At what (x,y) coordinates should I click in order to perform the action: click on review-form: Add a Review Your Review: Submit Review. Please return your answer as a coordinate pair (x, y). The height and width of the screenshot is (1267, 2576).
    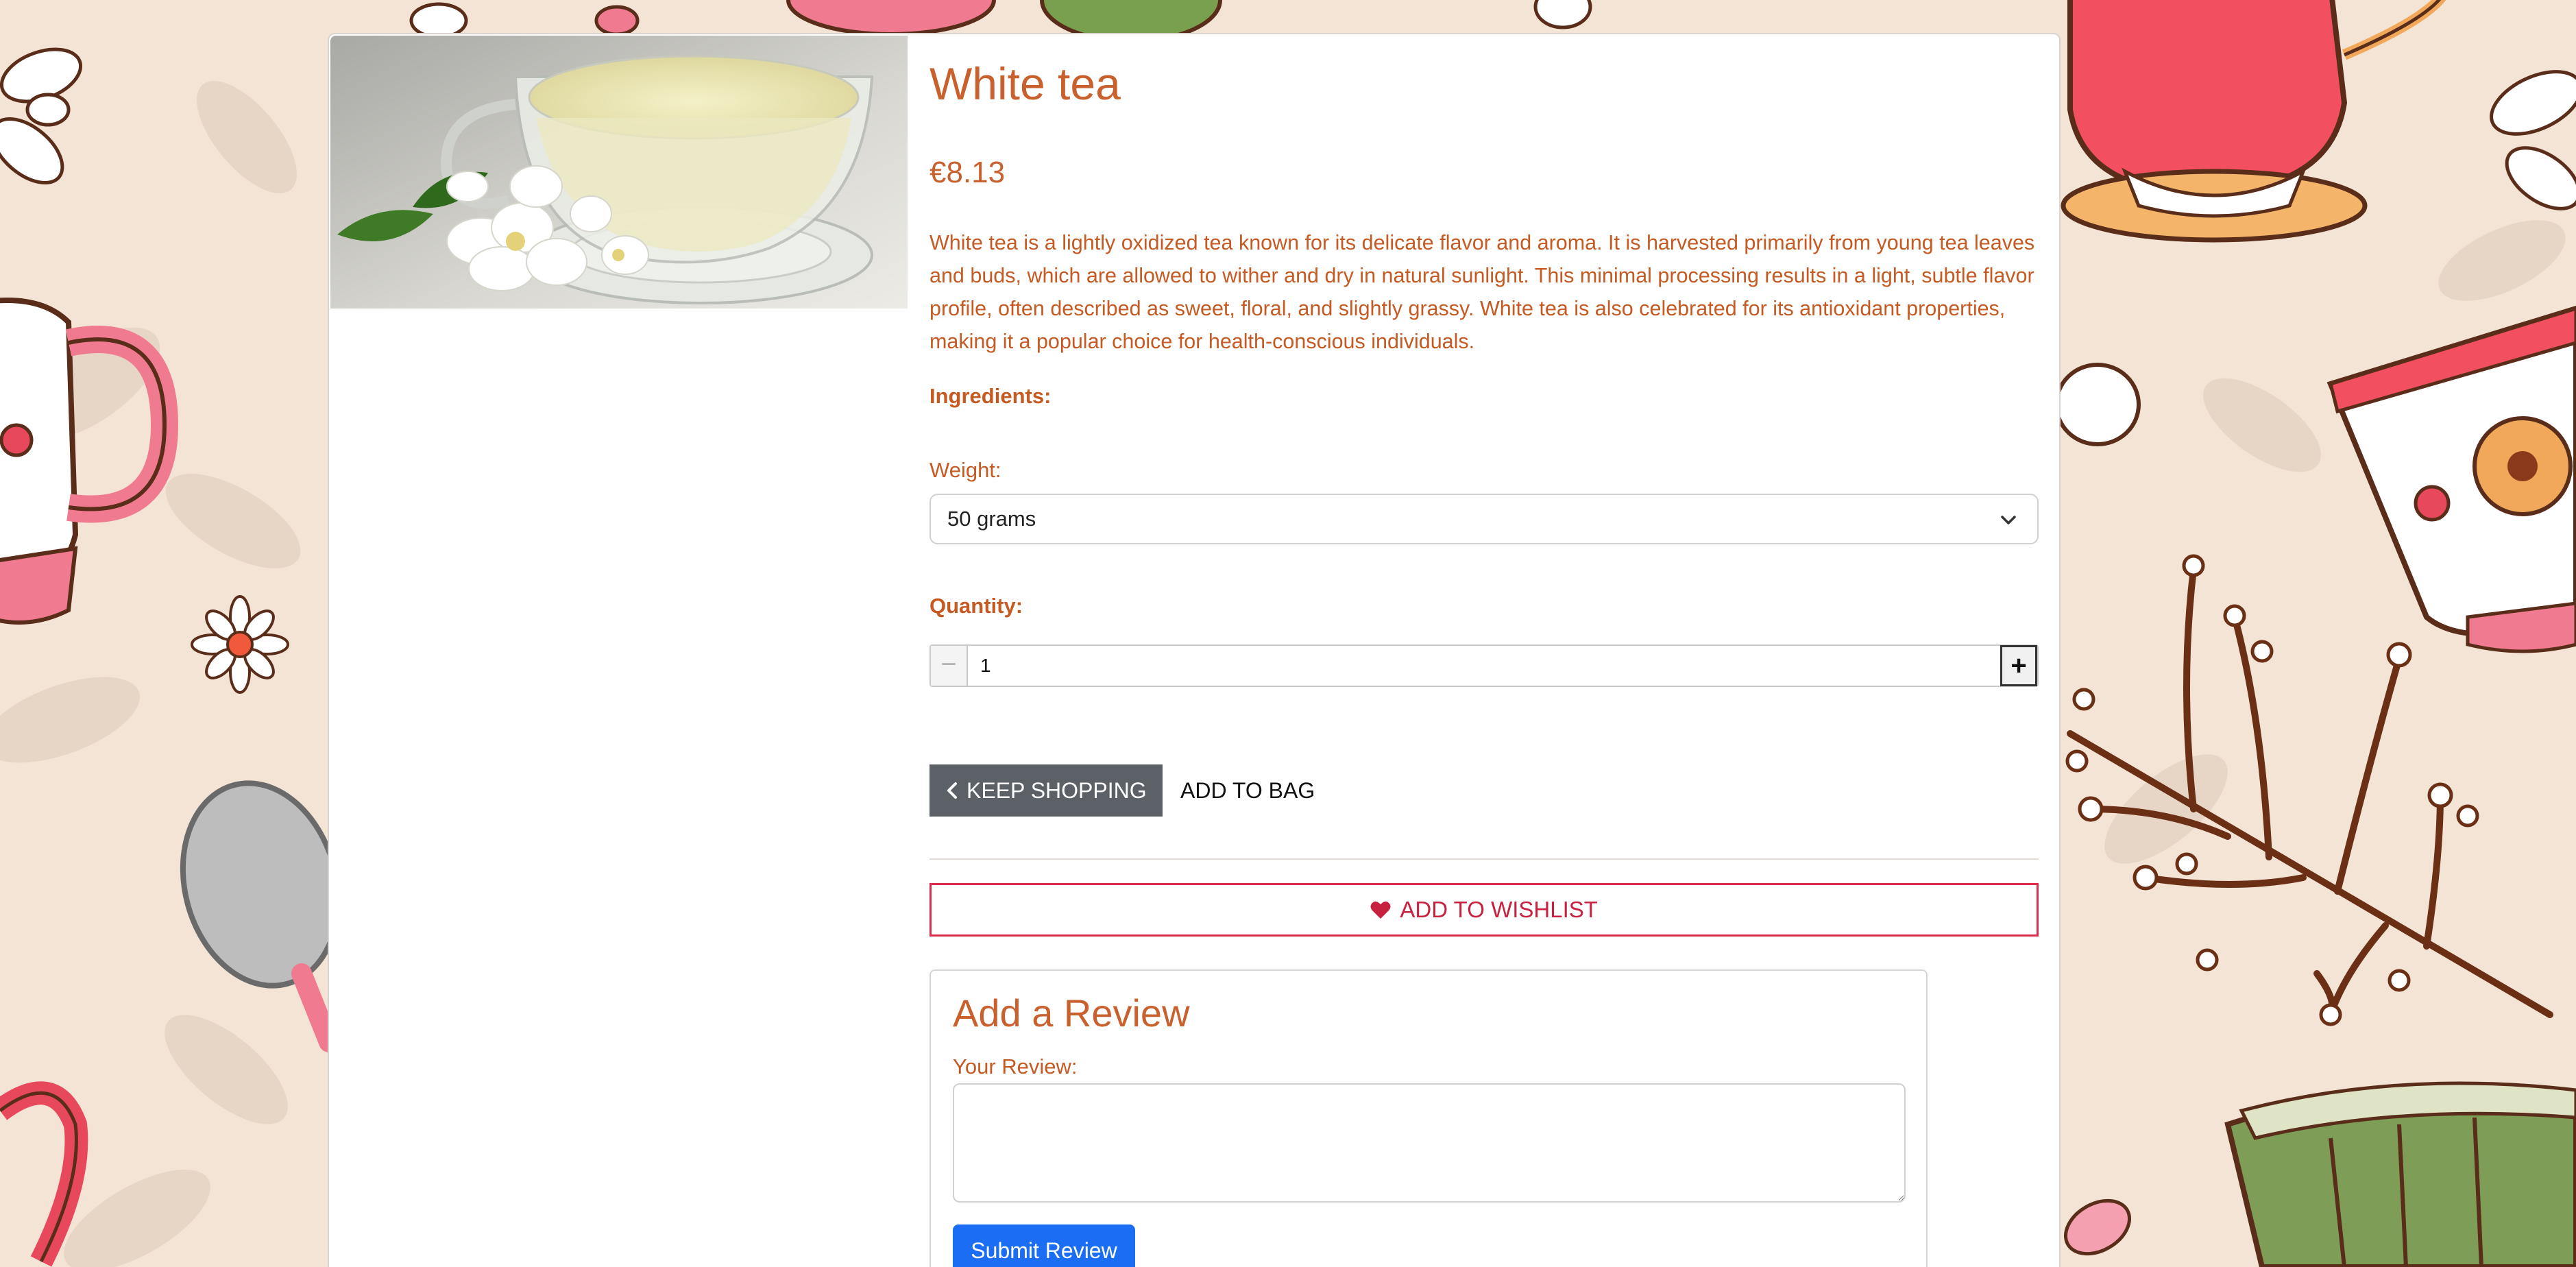
    Looking at the image, I should click on (1428, 1118).